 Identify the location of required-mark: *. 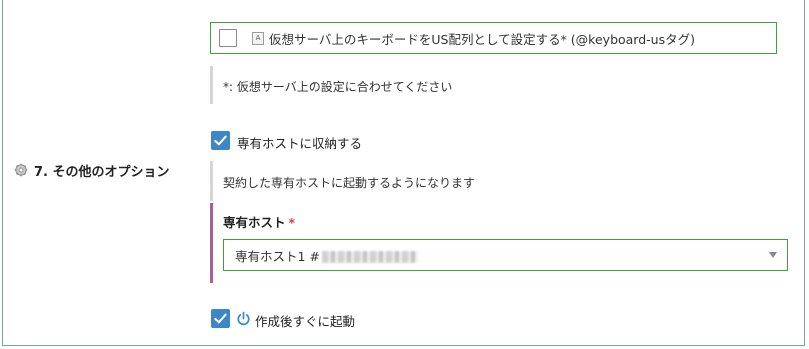
(292, 222).